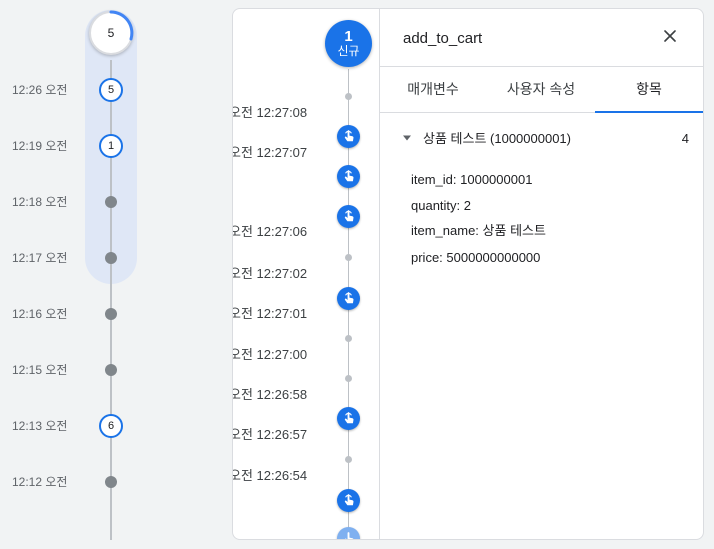  What do you see at coordinates (348, 51) in the screenshot?
I see `new-events-label: 신규` at bounding box center [348, 51].